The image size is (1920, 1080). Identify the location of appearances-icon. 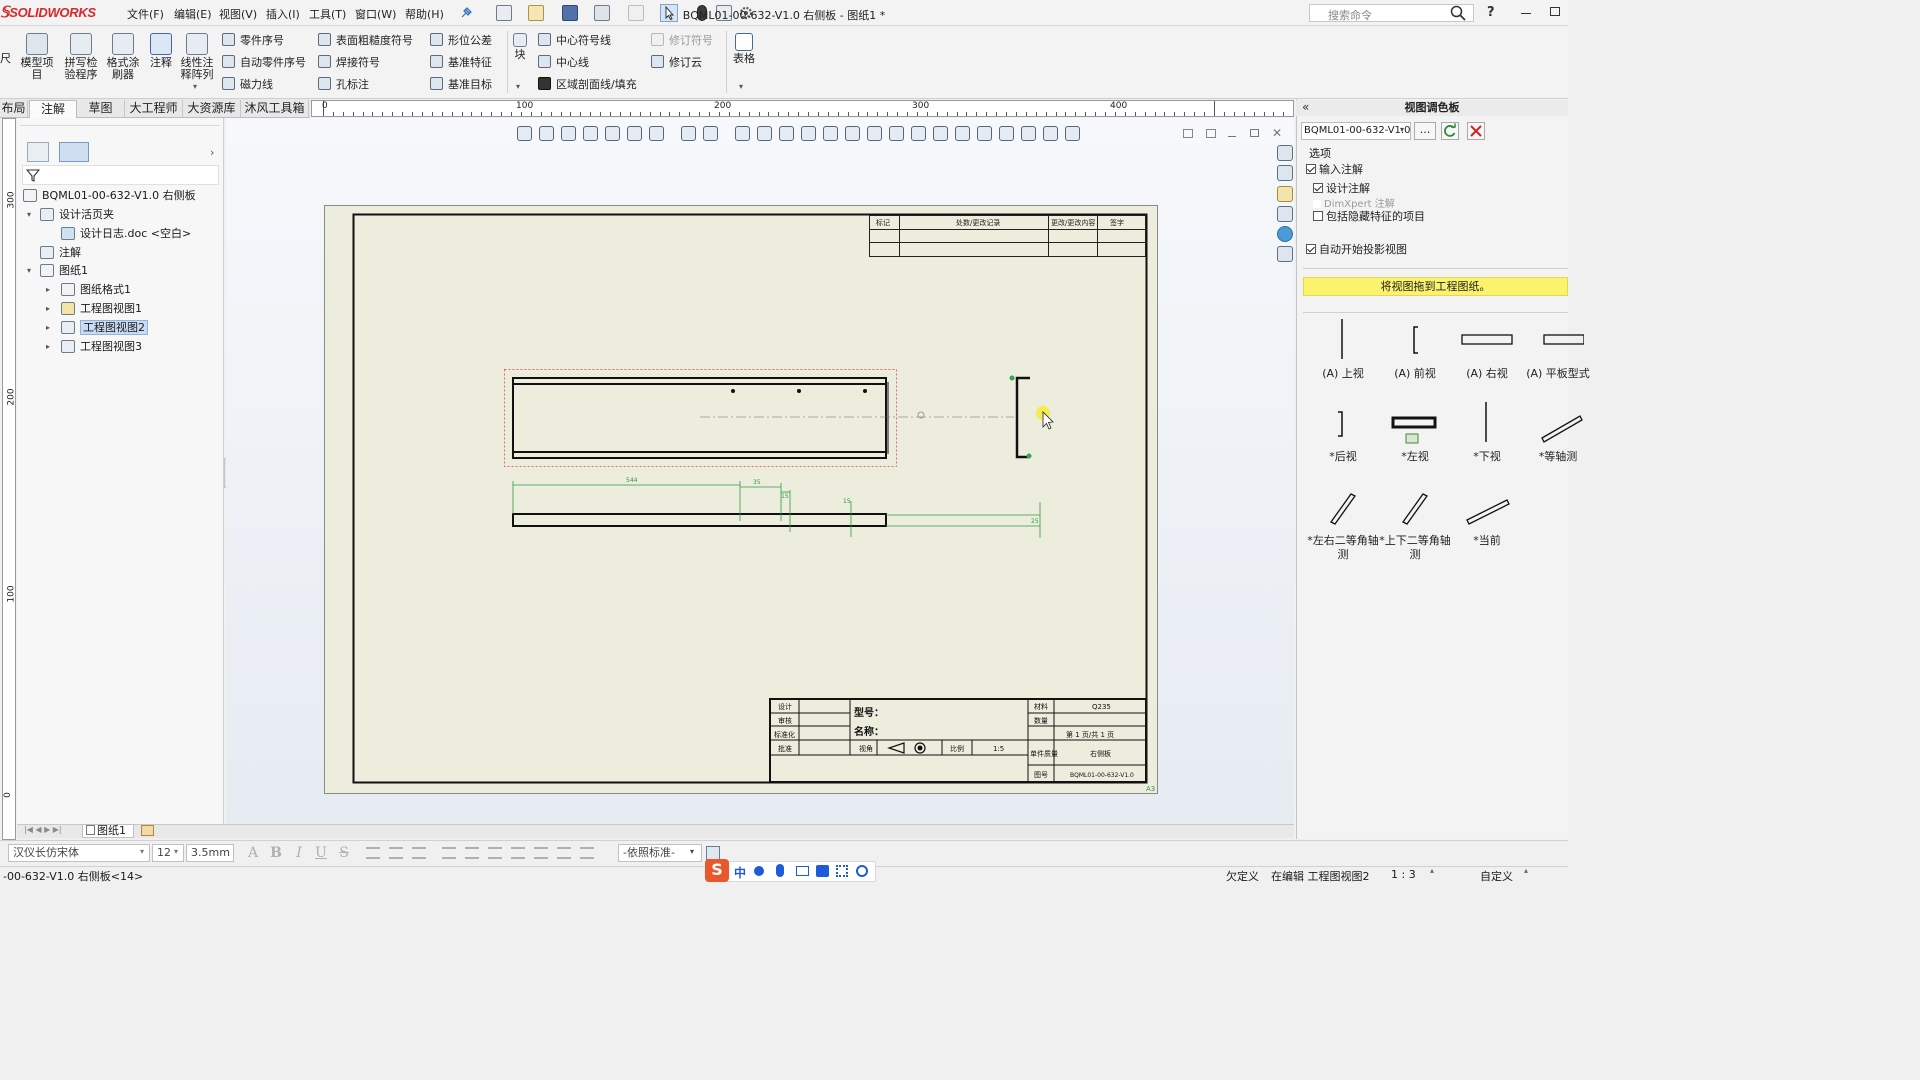
(1285, 234).